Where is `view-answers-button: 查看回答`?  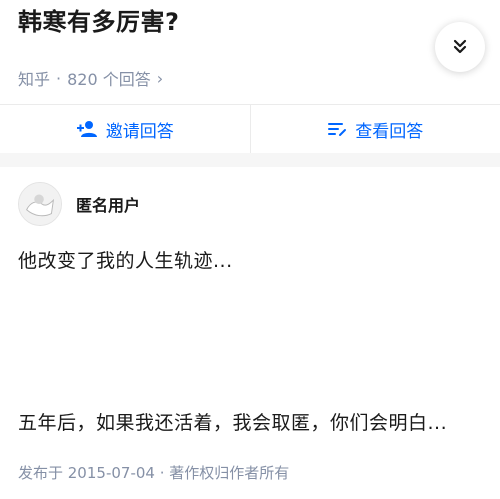 view-answers-button: 查看回答 is located at coordinates (375, 129).